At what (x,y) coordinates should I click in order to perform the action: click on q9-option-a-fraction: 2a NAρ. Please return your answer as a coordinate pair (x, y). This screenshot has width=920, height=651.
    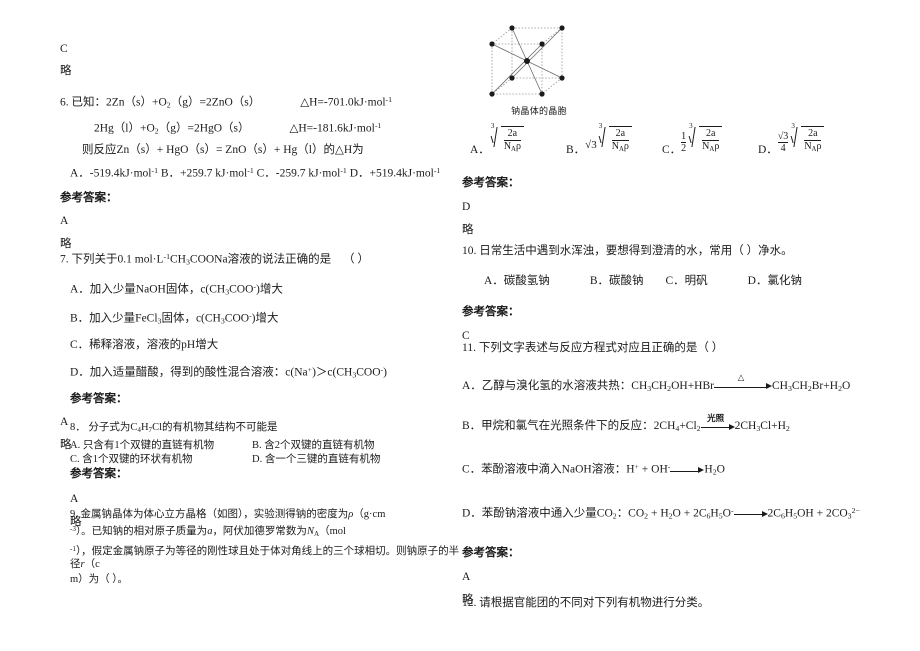
    Looking at the image, I should click on (512, 141).